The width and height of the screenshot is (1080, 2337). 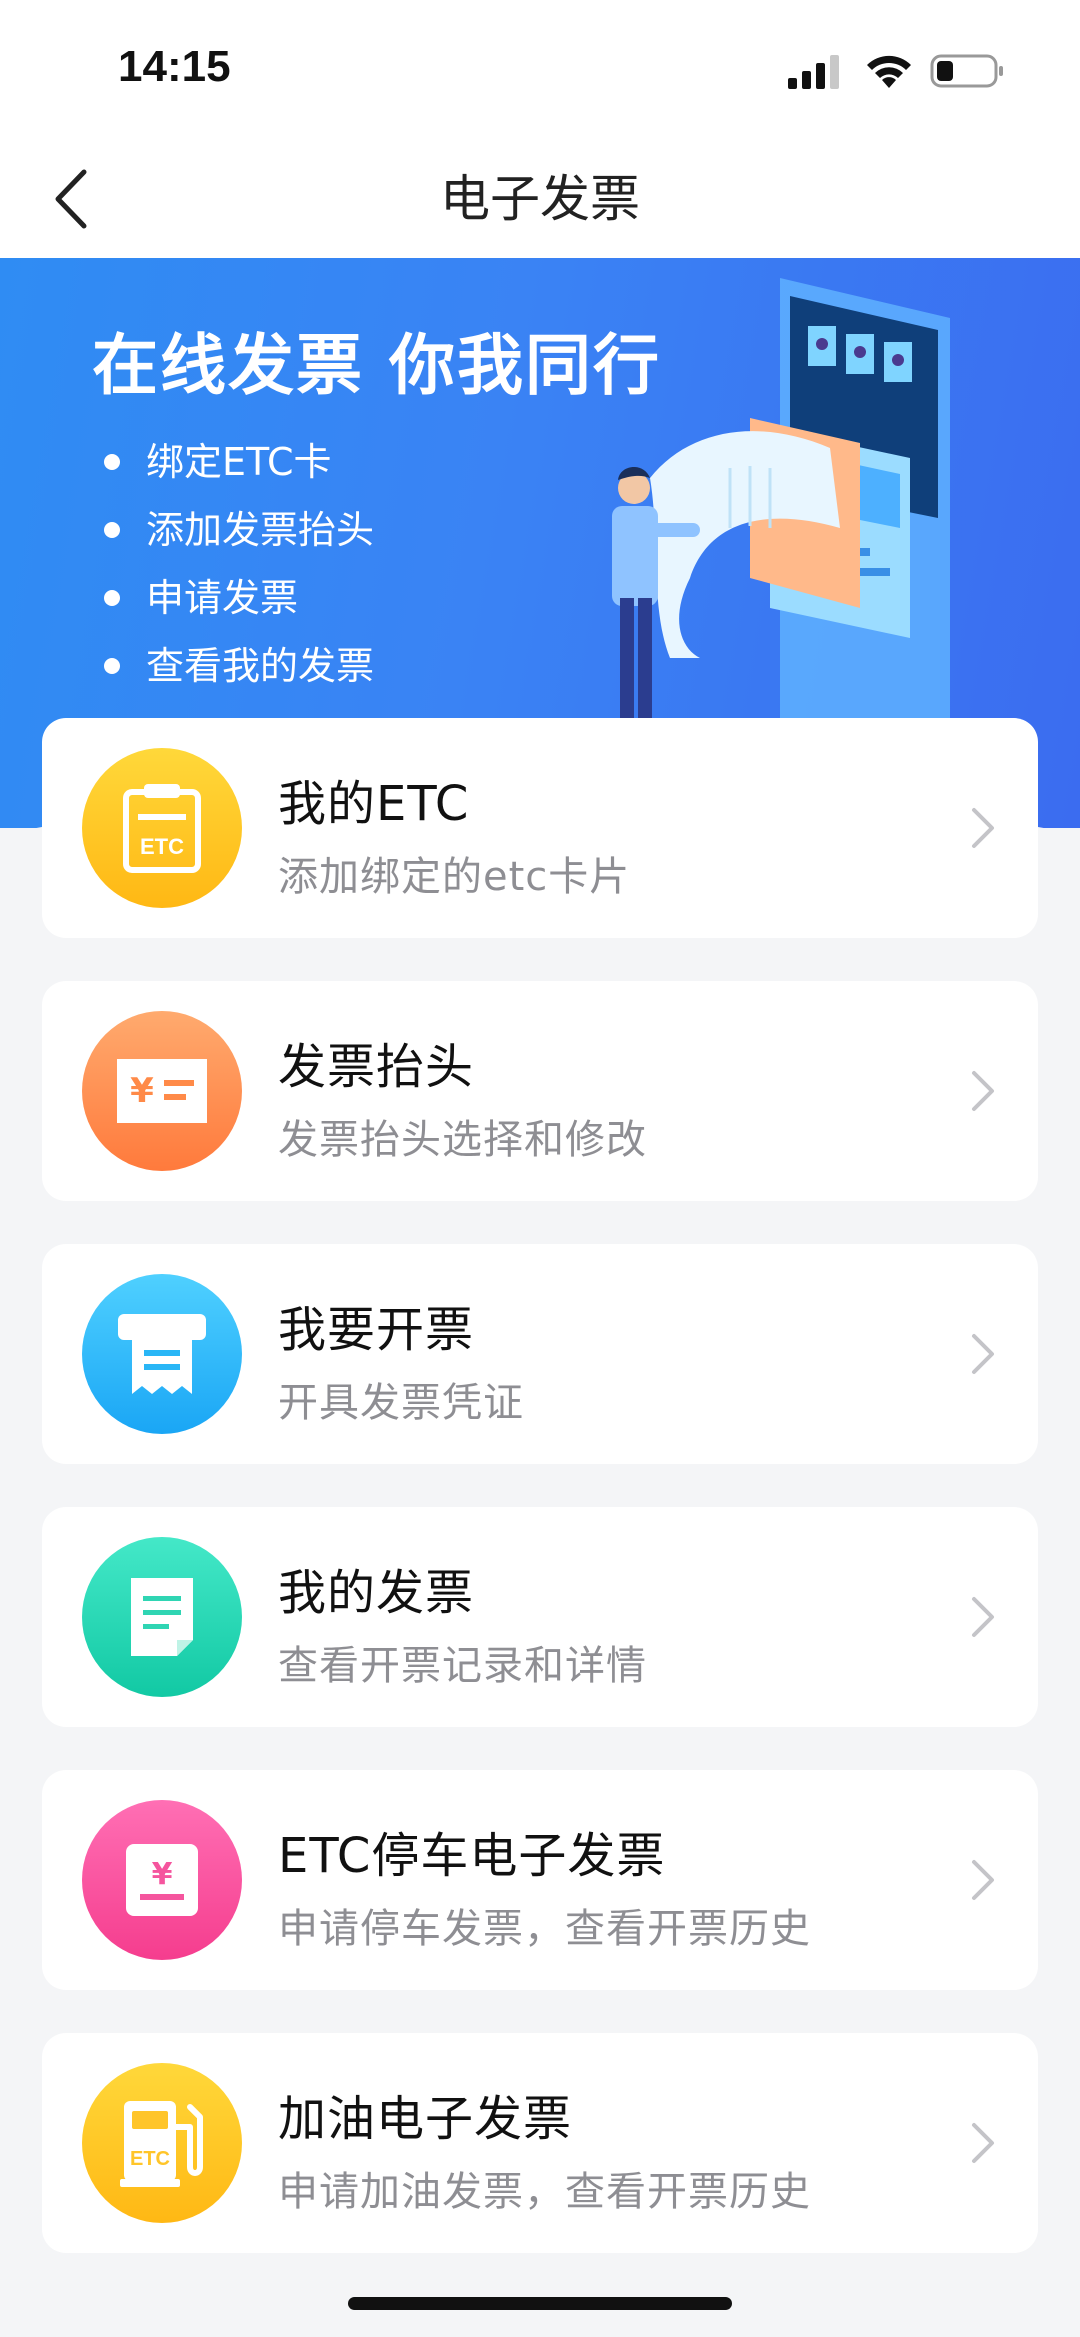 I want to click on menu-subtitle: 开具发票凭证, so click(x=401, y=1403).